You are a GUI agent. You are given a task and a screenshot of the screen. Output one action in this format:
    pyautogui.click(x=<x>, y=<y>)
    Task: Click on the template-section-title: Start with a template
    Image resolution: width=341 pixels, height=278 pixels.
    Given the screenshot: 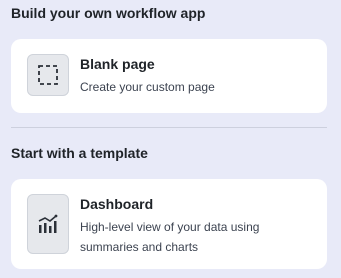 What is the action you would take?
    pyautogui.click(x=79, y=153)
    